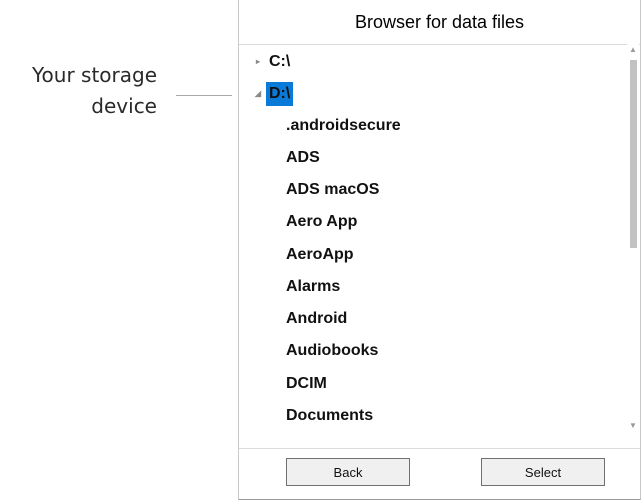 Image resolution: width=642 pixels, height=502 pixels. Describe the element at coordinates (633, 426) in the screenshot. I see `scroll-down-icon: ▼` at that location.